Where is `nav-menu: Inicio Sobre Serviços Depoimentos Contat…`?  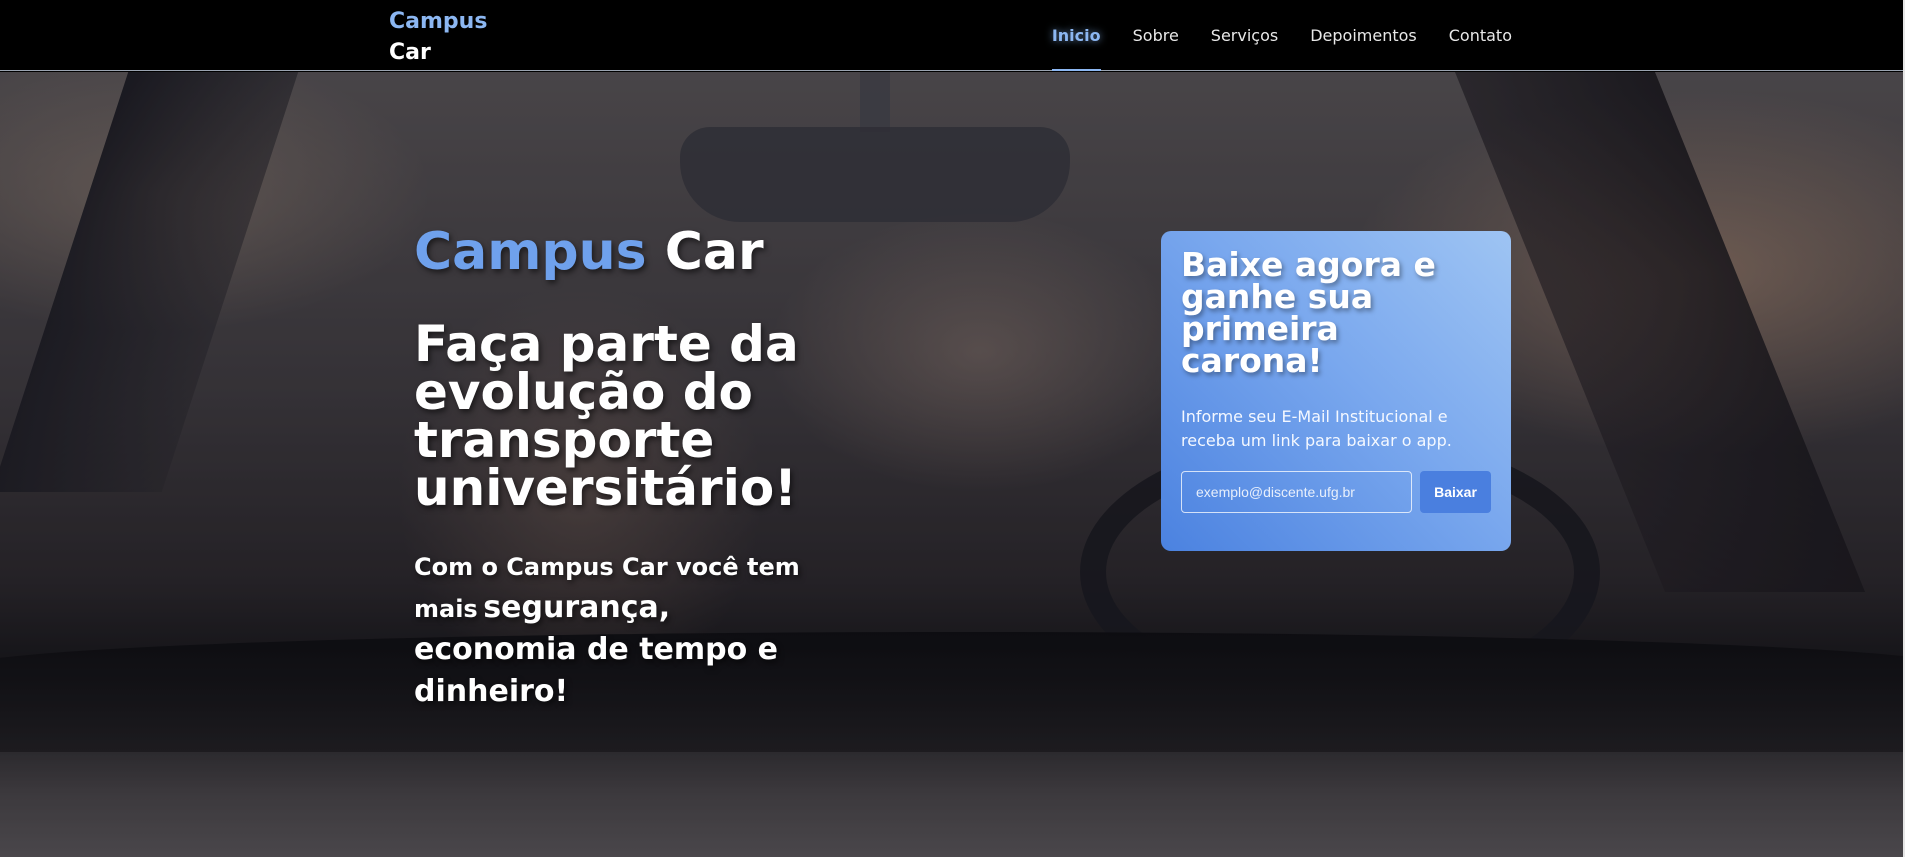 nav-menu: Inicio Sobre Serviços Depoimentos Contat… is located at coordinates (1281, 35).